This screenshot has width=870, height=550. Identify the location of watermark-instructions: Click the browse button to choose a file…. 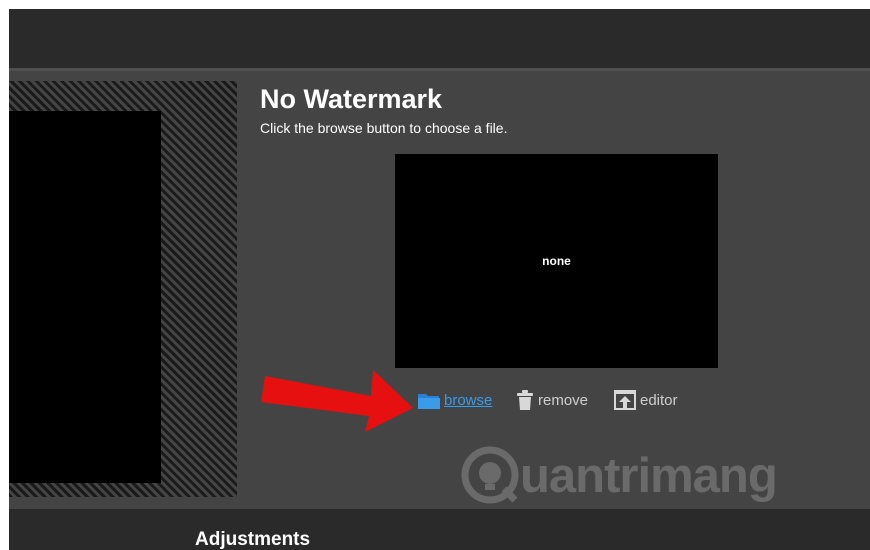
(384, 128).